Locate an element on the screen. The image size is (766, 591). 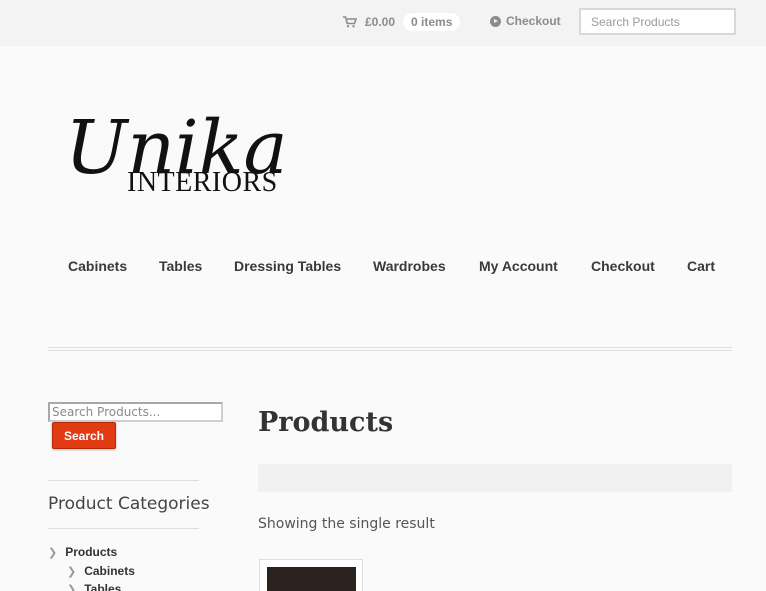
product-image is located at coordinates (311, 579).